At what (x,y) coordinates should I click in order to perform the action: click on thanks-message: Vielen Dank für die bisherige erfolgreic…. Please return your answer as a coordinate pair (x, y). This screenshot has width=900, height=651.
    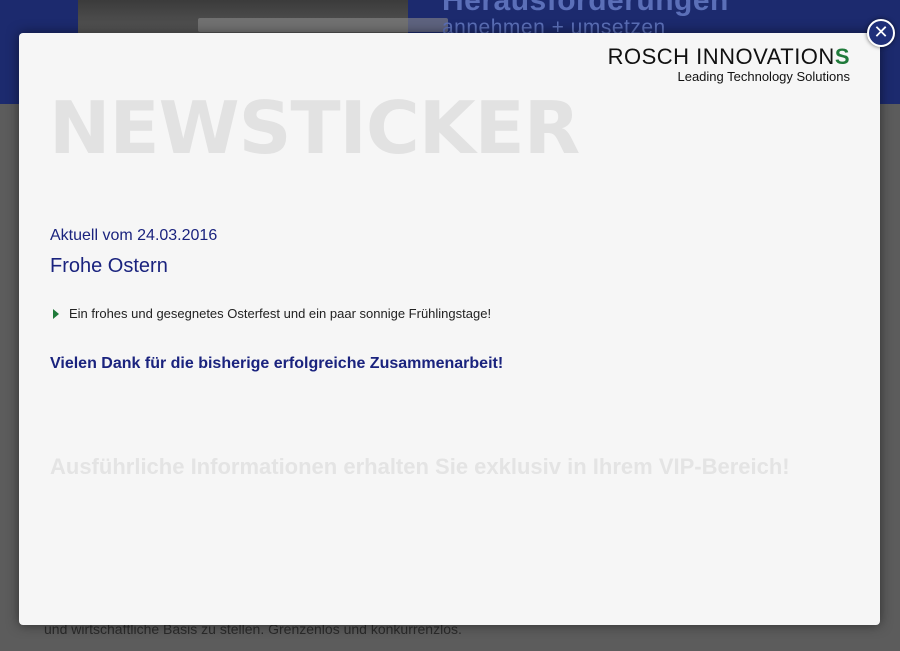
    Looking at the image, I should click on (277, 363).